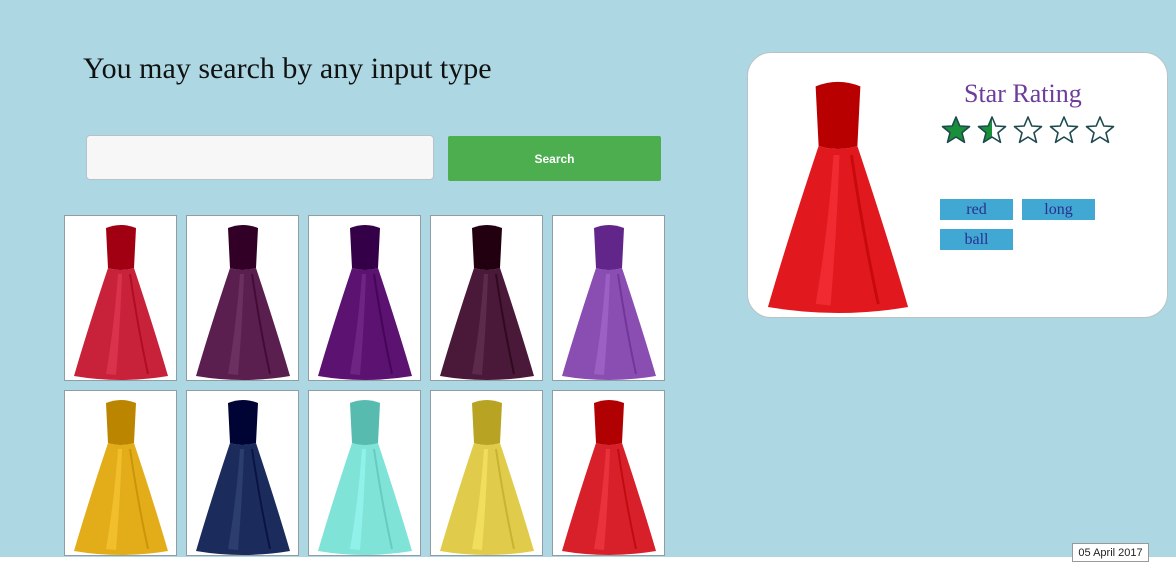 This screenshot has width=1176, height=562. What do you see at coordinates (554, 158) in the screenshot?
I see `search-button: Search` at bounding box center [554, 158].